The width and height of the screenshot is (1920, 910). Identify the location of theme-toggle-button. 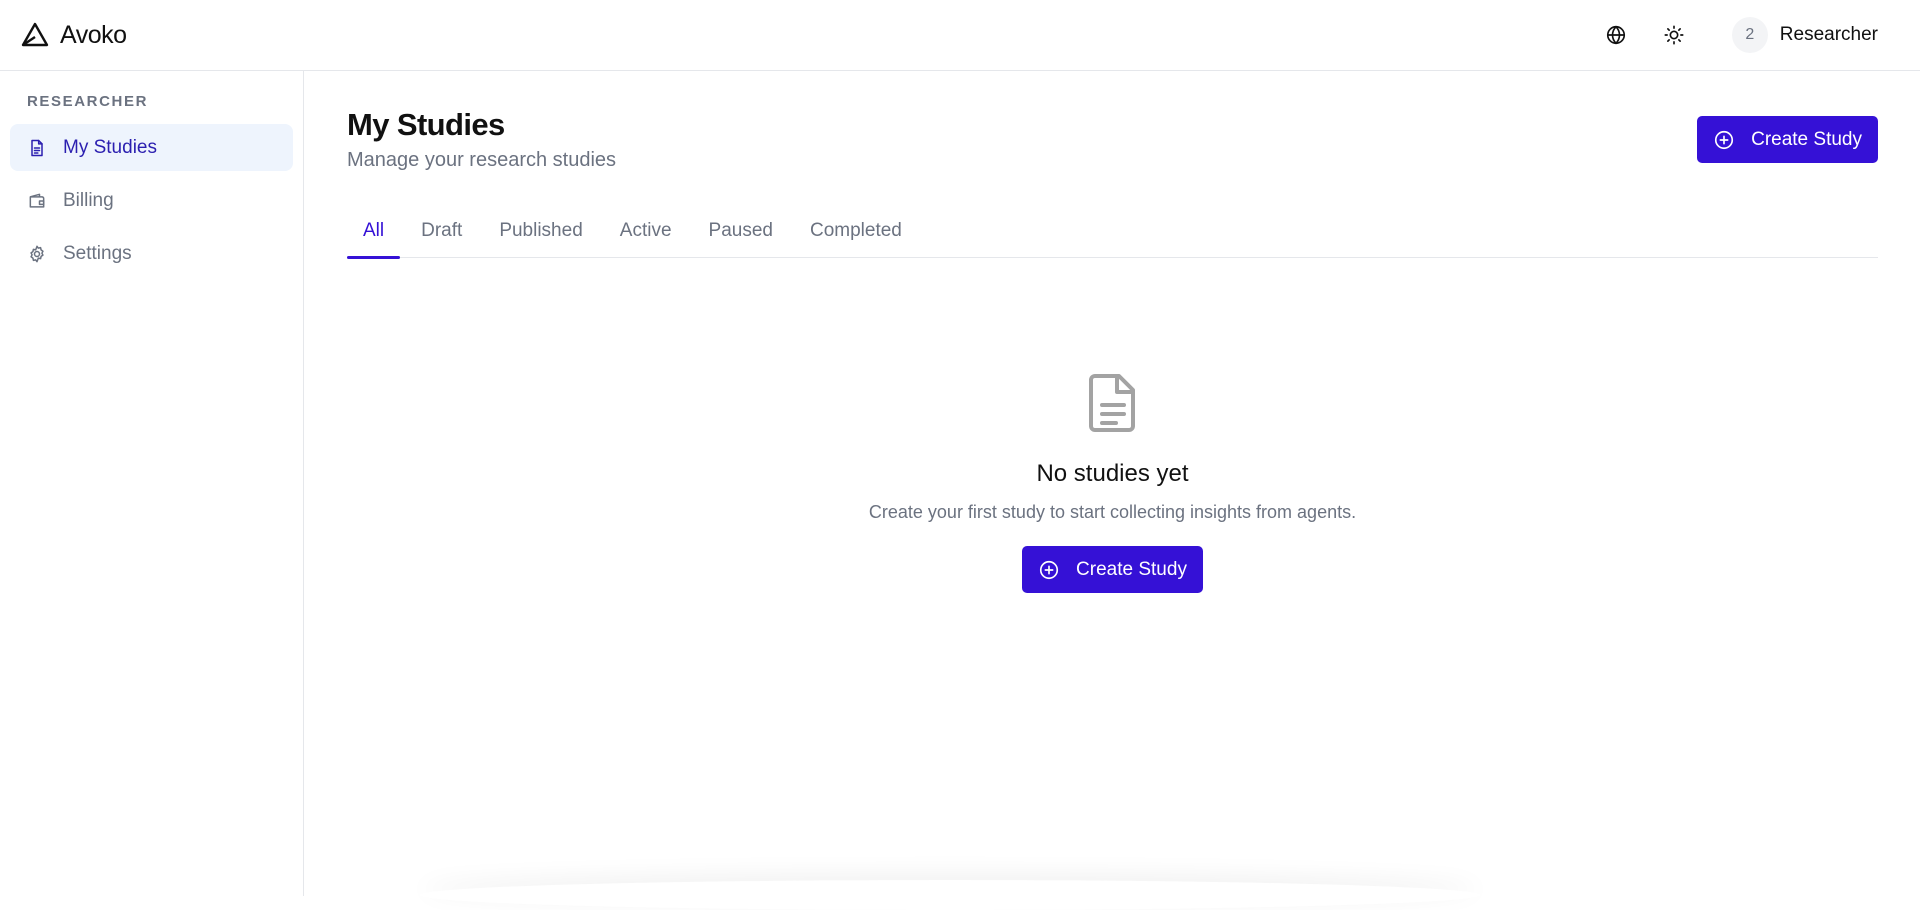
(1674, 35).